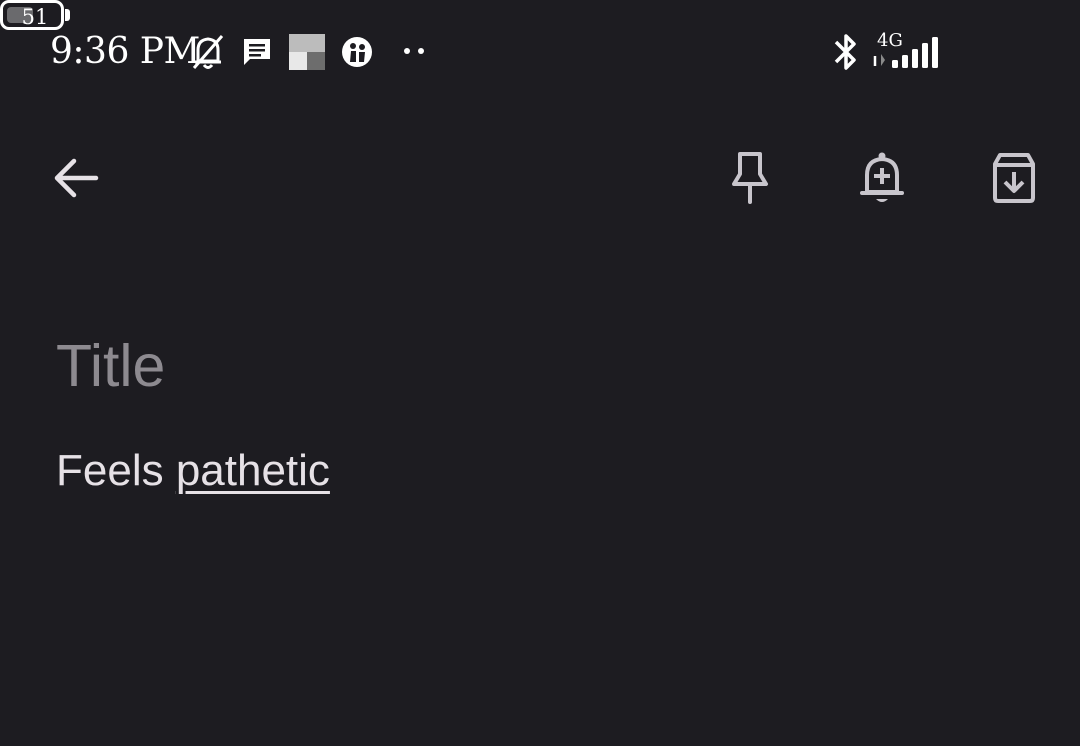 The image size is (1080, 746). Describe the element at coordinates (414, 51) in the screenshot. I see `more-dots-icon` at that location.